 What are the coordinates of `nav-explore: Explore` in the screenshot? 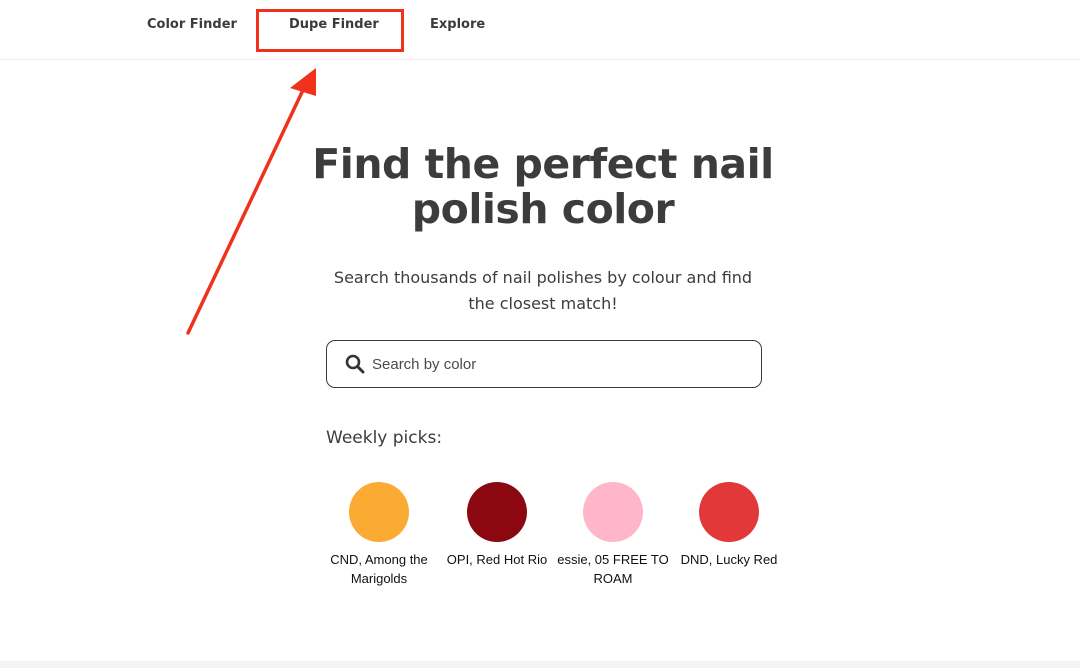 It's located at (457, 24).